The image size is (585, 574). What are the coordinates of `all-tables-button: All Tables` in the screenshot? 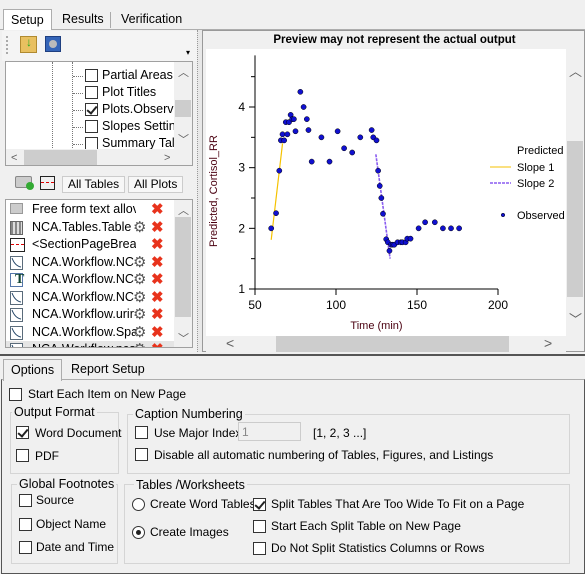 It's located at (94, 184).